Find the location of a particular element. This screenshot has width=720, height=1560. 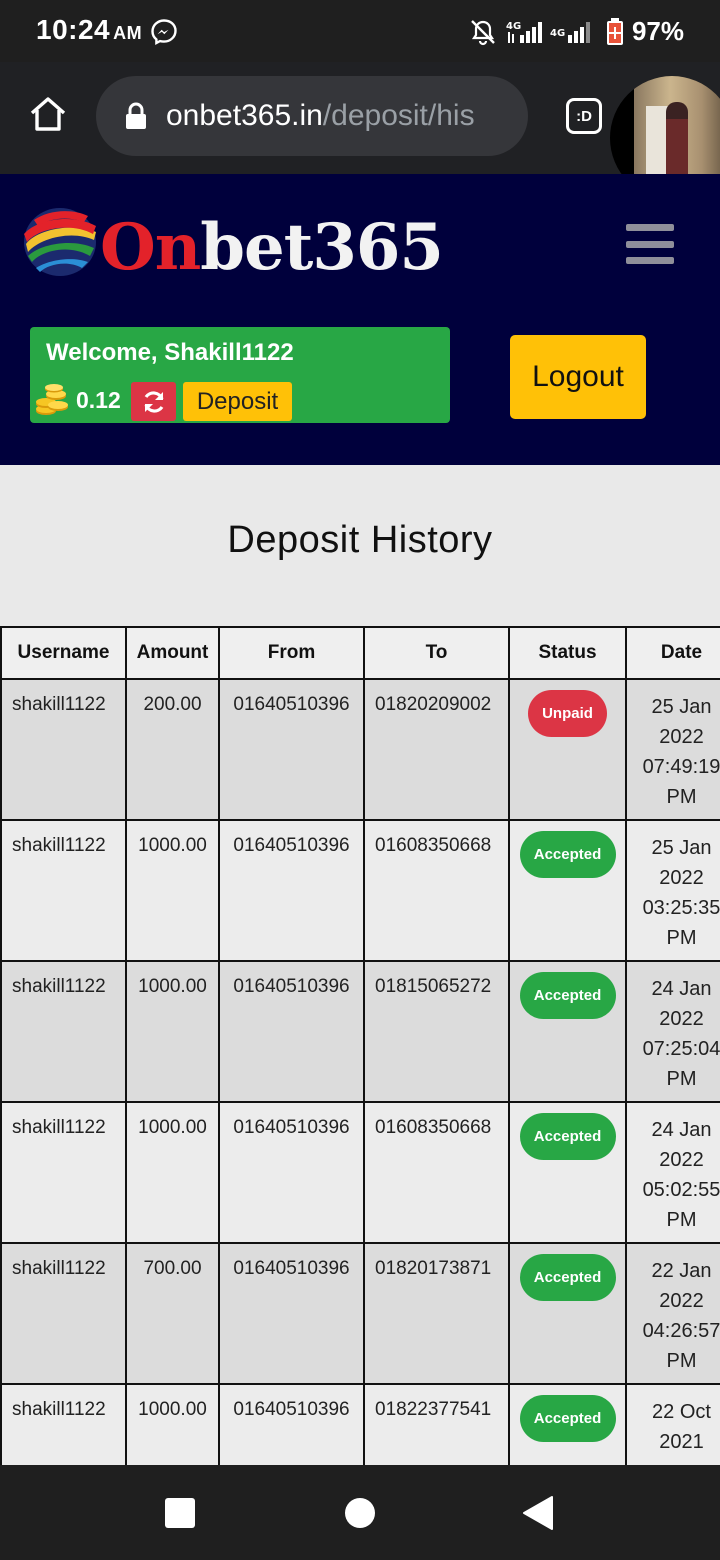

lock-icon is located at coordinates (136, 115).